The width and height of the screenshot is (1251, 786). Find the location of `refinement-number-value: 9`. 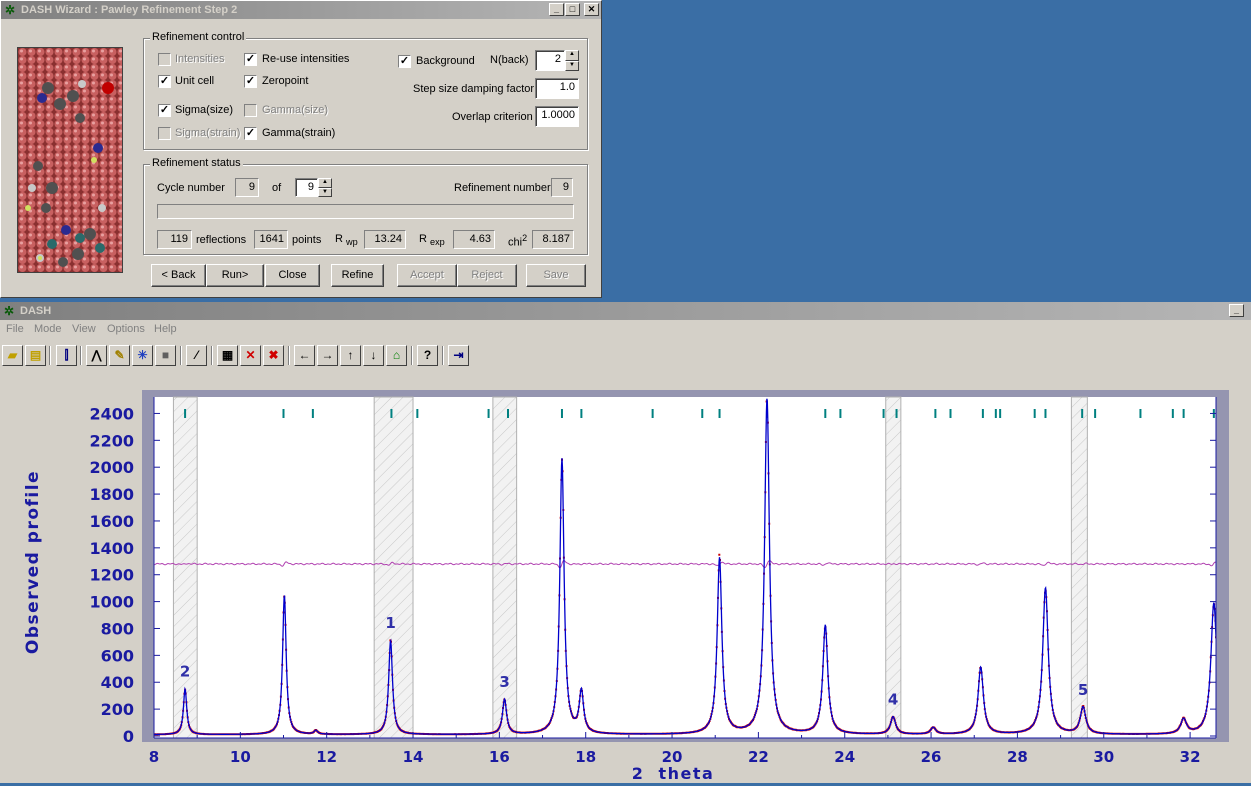

refinement-number-value: 9 is located at coordinates (562, 187).